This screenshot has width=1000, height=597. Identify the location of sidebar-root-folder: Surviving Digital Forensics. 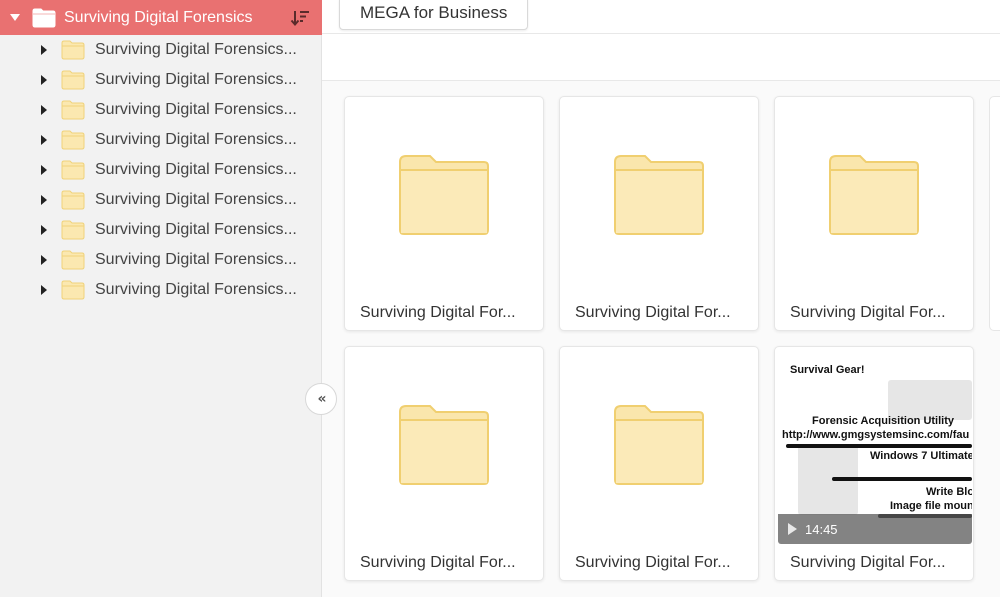
(161, 17).